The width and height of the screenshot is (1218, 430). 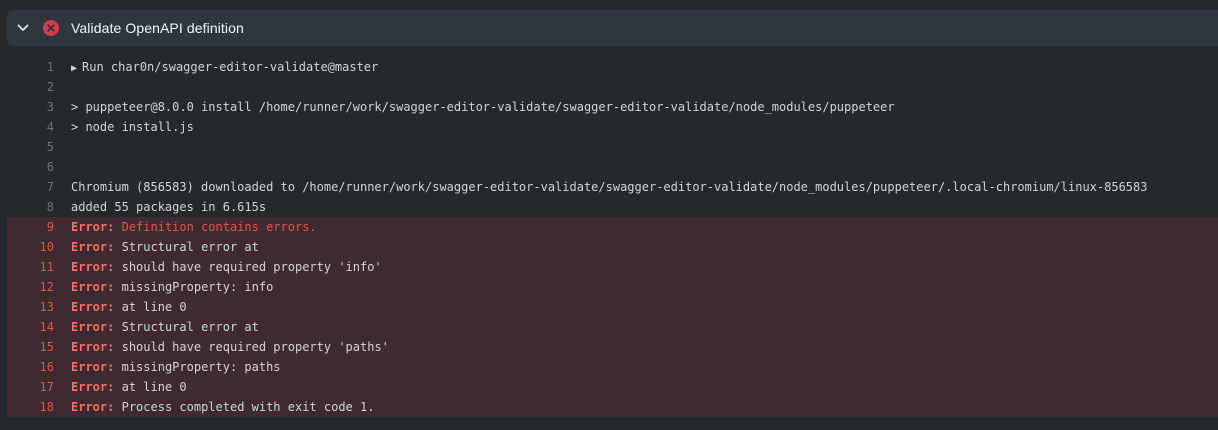 What do you see at coordinates (30, 327) in the screenshot?
I see `line-number: 14` at bounding box center [30, 327].